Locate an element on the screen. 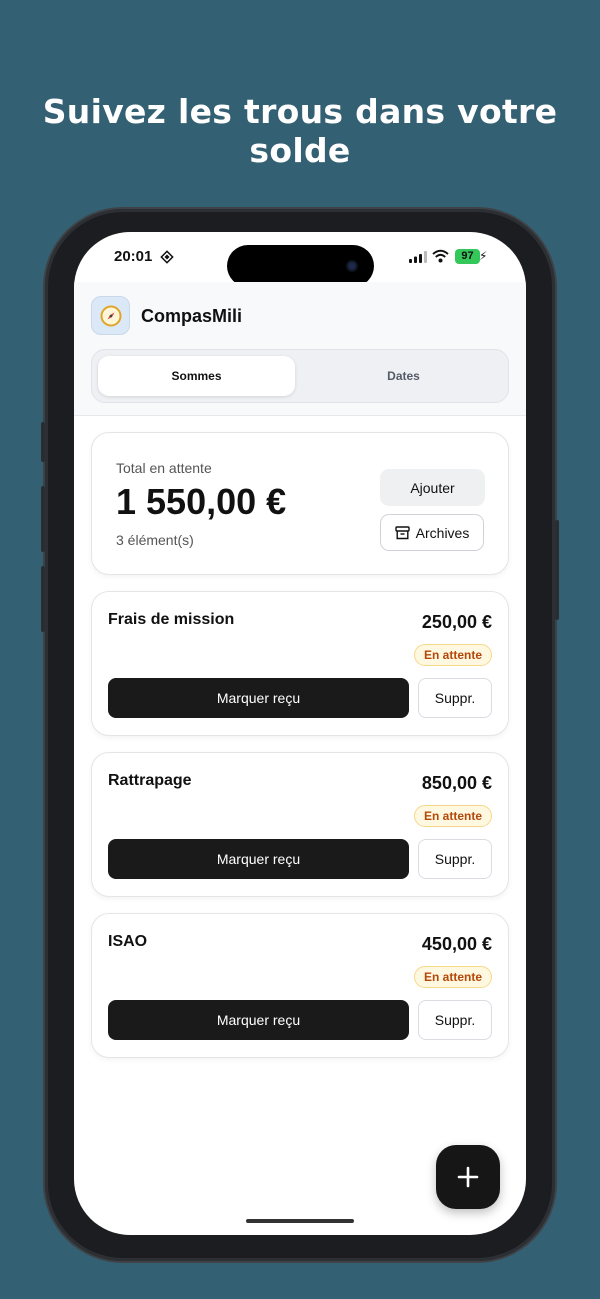  archive-box-icon is located at coordinates (402, 532).